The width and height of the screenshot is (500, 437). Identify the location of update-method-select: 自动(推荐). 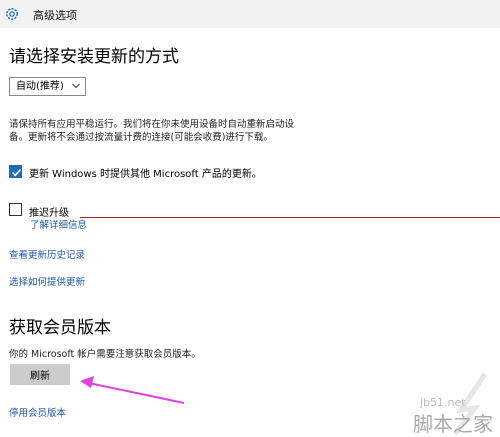
(47, 86).